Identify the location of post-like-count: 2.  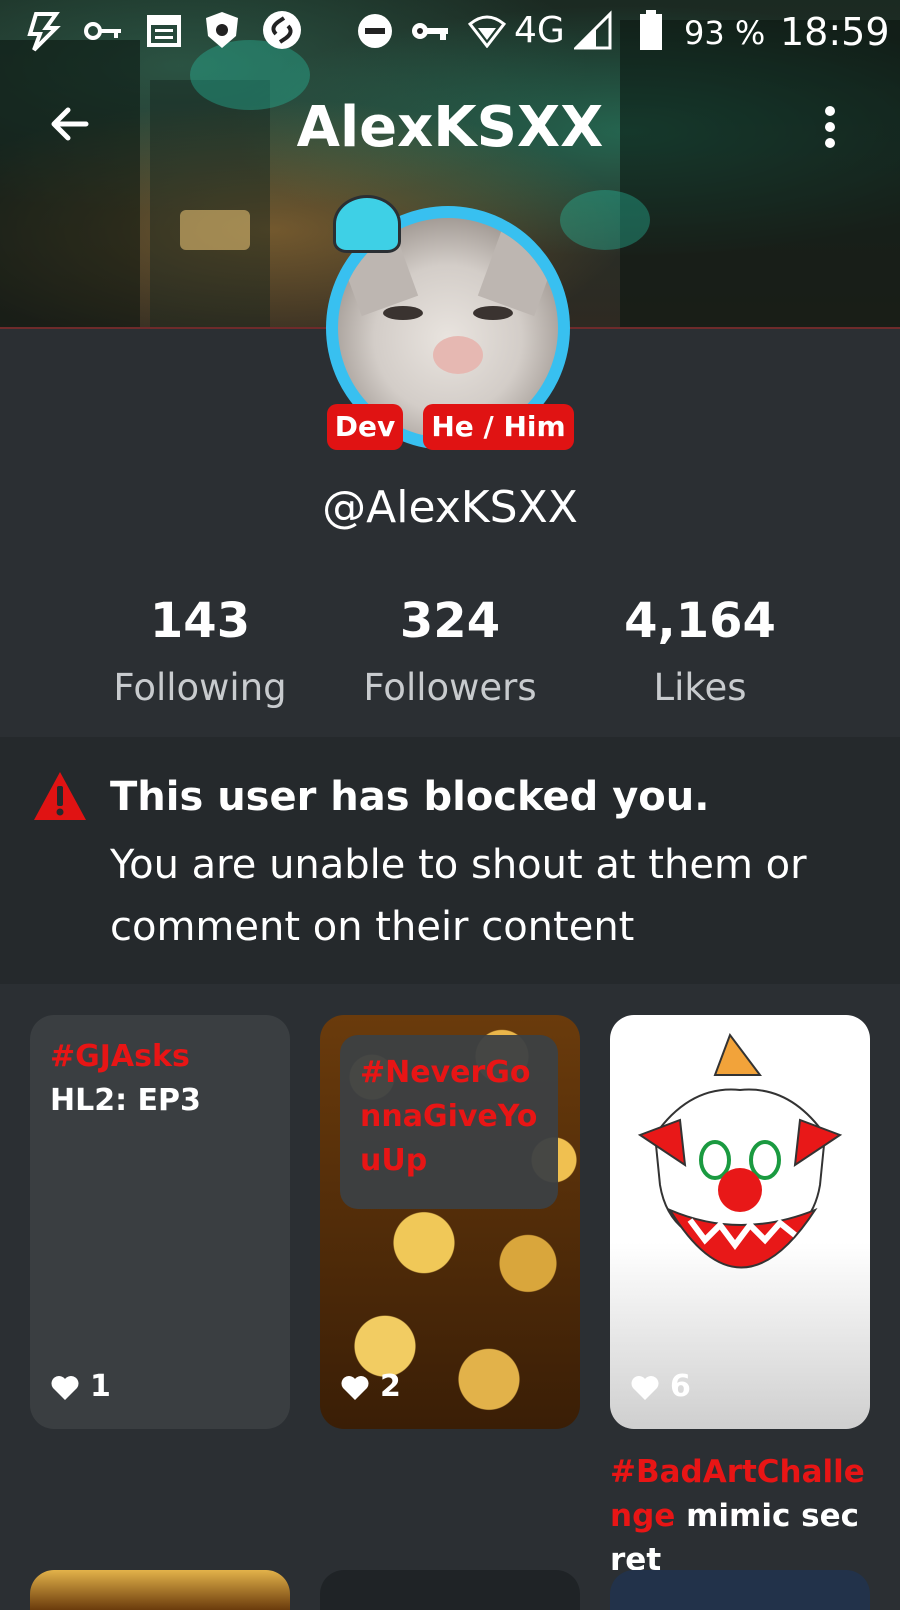
(390, 1386).